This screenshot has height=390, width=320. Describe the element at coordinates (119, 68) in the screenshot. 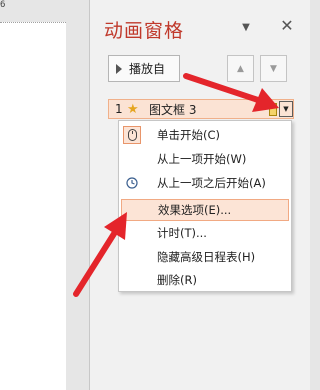

I see `play-icon` at that location.